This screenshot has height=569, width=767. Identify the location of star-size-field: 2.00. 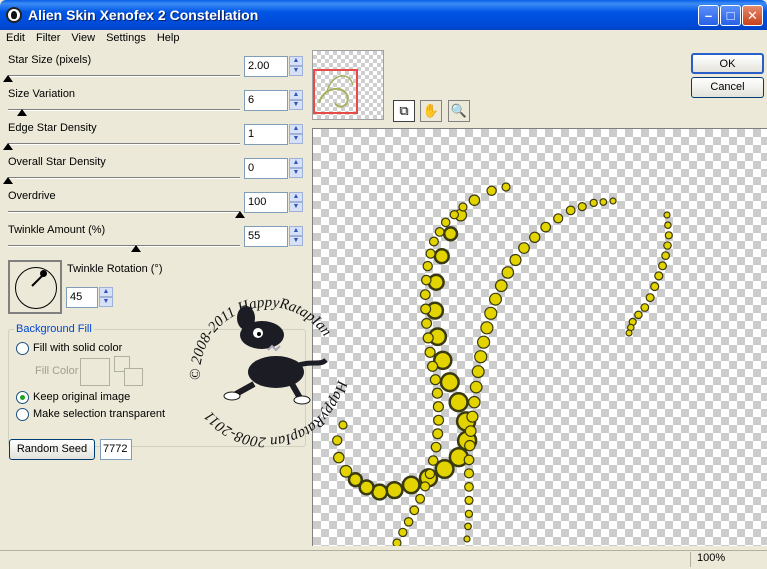
(266, 66).